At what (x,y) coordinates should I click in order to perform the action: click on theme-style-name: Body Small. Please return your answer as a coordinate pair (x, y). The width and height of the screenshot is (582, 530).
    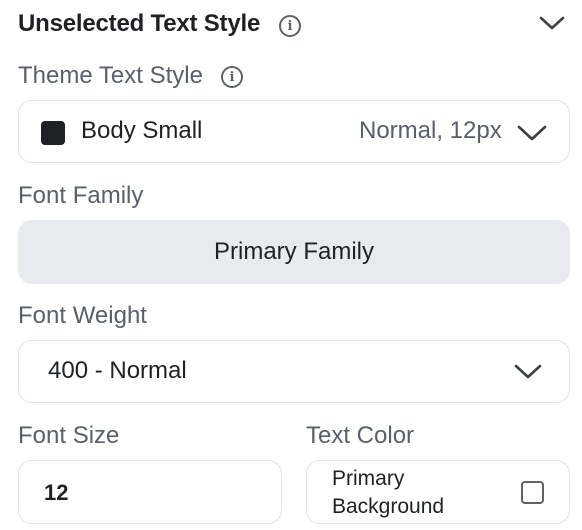
    Looking at the image, I should click on (142, 130).